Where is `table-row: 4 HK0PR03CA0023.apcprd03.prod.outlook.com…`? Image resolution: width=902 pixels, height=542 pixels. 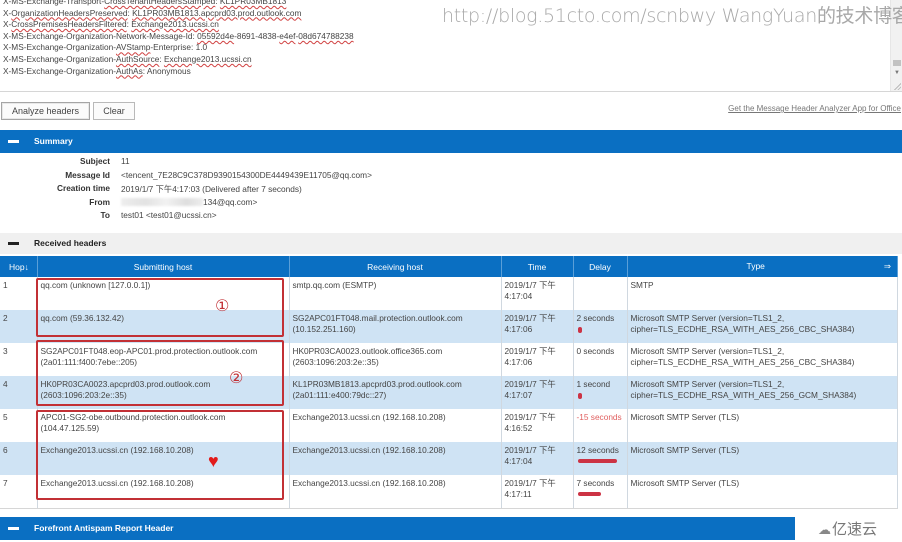
table-row: 4 HK0PR03CA0023.apcprd03.prod.outlook.com… is located at coordinates (449, 392).